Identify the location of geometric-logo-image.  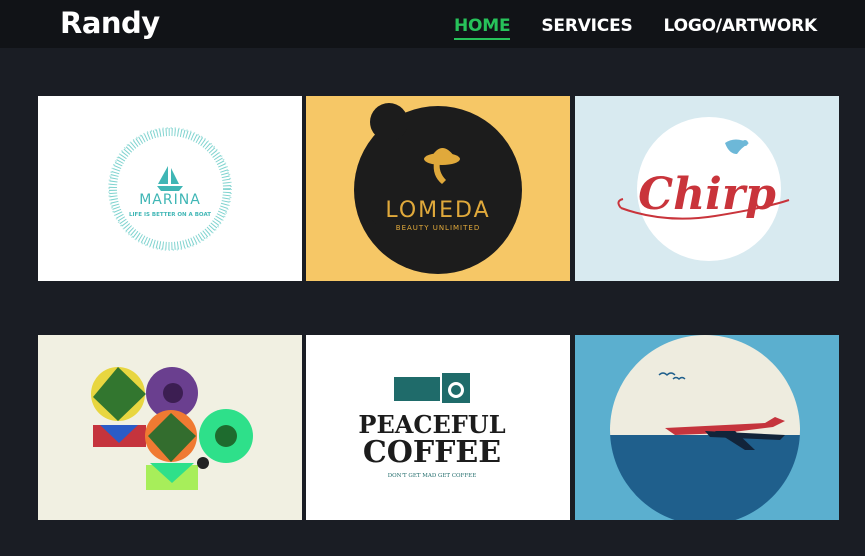
(170, 427).